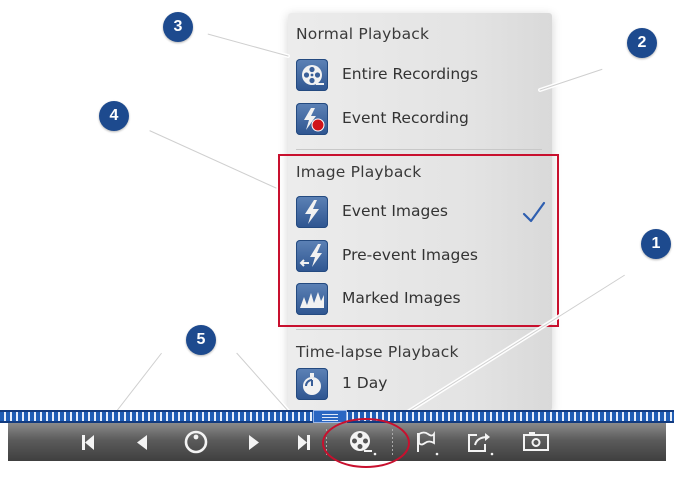 This screenshot has width=674, height=481. I want to click on callout-badge-2: 2, so click(642, 43).